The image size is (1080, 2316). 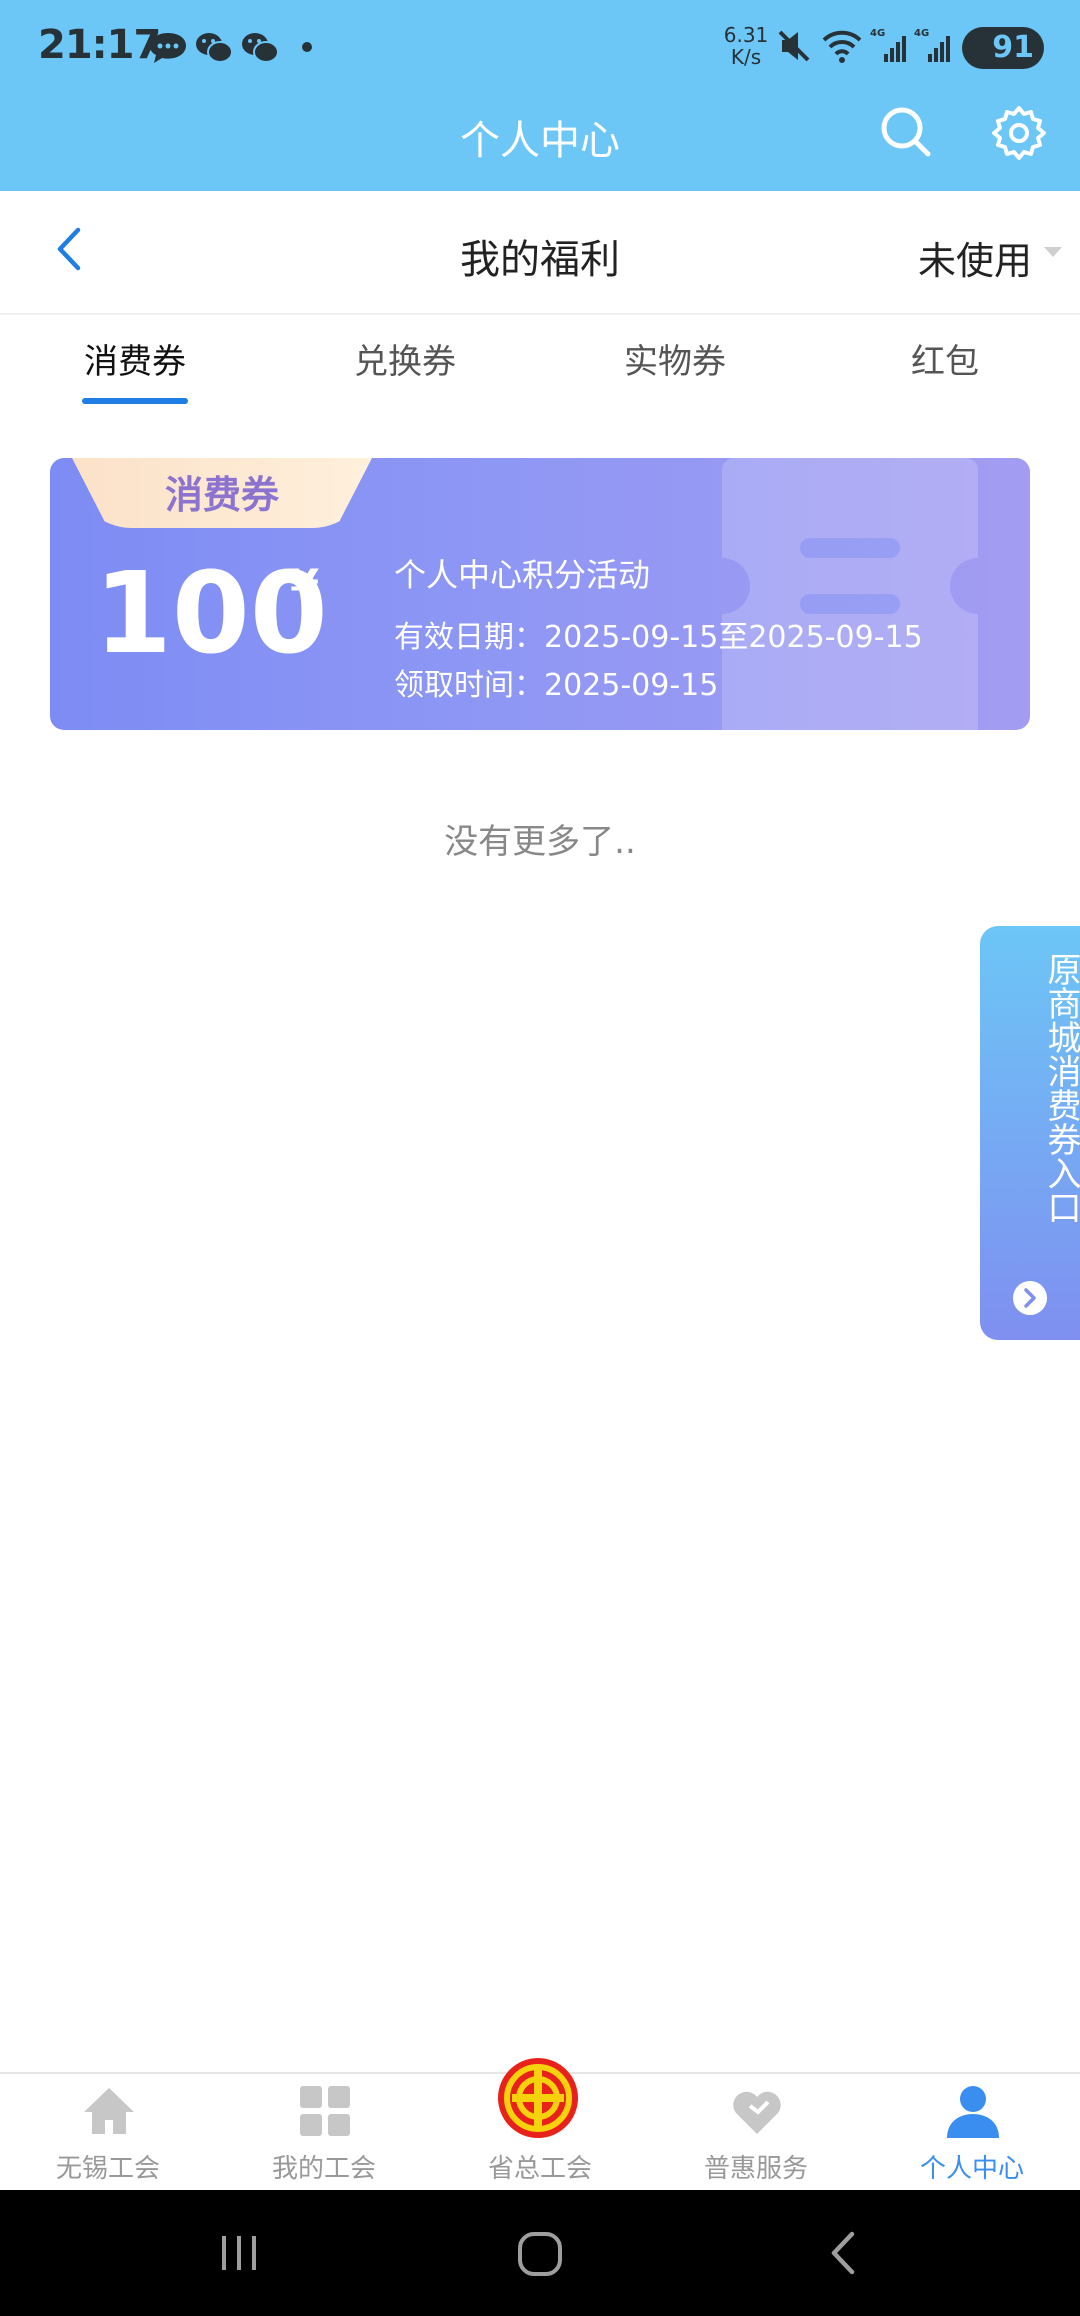 What do you see at coordinates (323, 2169) in the screenshot?
I see `nav-label: 我的工会` at bounding box center [323, 2169].